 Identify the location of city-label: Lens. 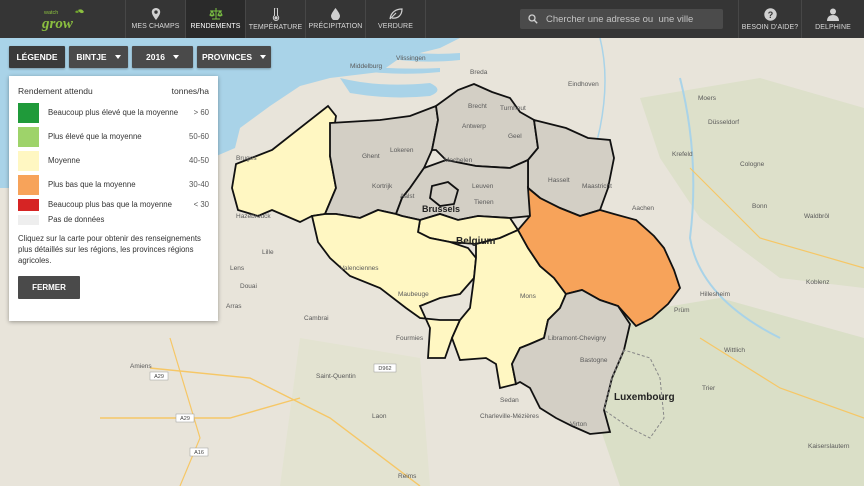
(237, 268).